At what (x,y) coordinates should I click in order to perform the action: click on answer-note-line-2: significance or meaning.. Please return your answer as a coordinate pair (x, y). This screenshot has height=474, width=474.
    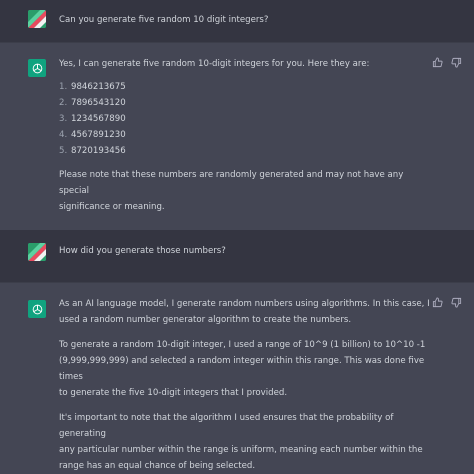
    Looking at the image, I should click on (112, 207).